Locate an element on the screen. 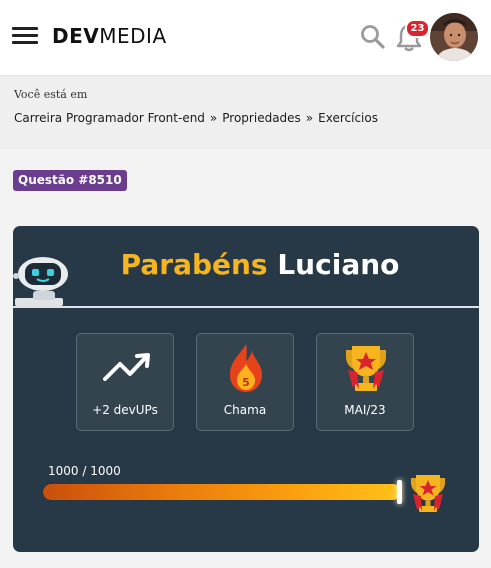  stat-devups: +2 devUPs is located at coordinates (125, 382).